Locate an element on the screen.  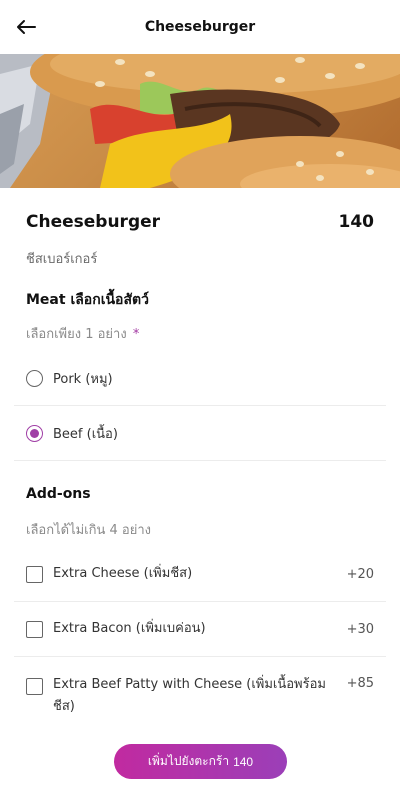
top-bar: Cheeseburger is located at coordinates (200, 27).